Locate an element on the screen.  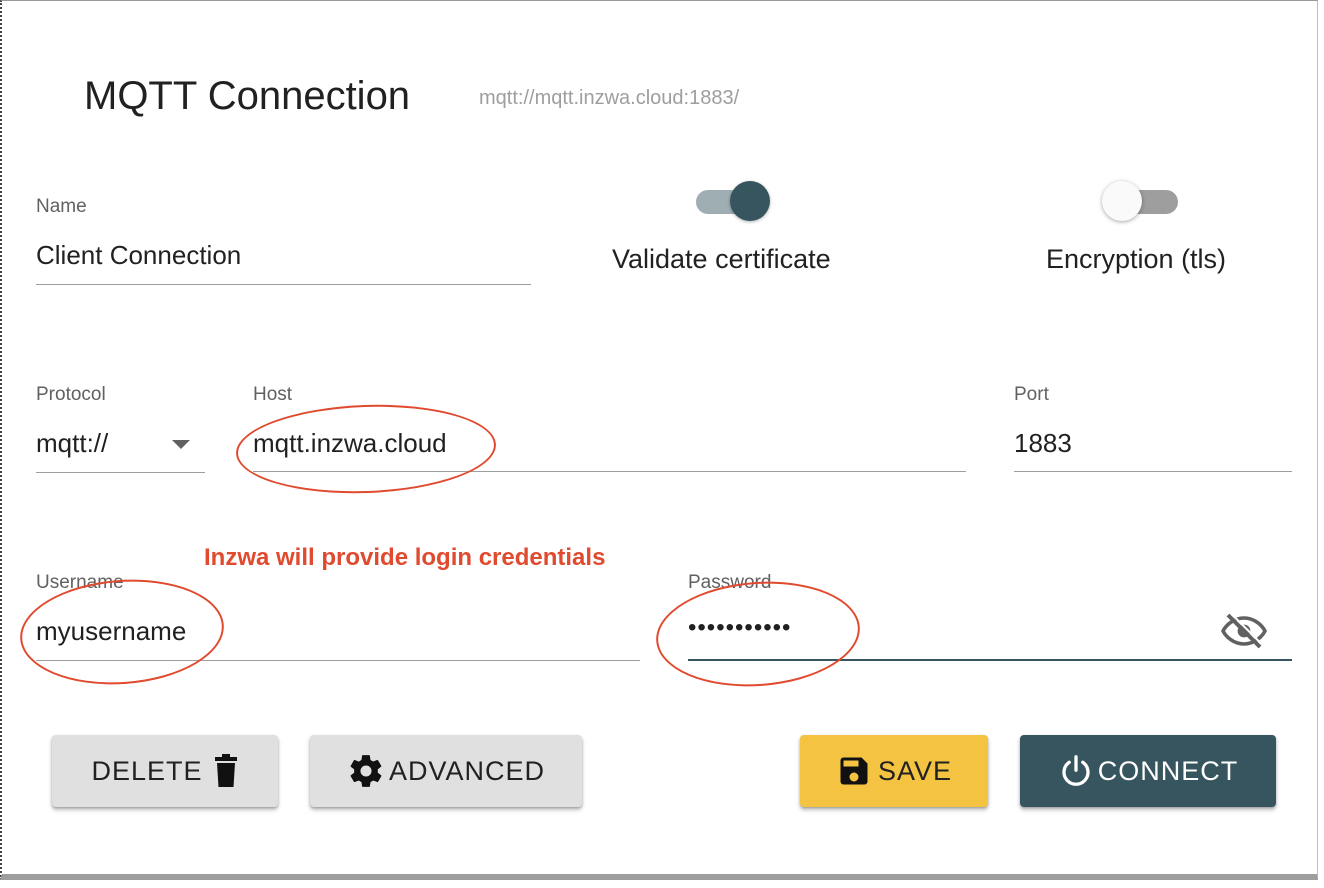
connection-url: mqtt://mqtt.inzwa.cloud:1883/ is located at coordinates (609, 98).